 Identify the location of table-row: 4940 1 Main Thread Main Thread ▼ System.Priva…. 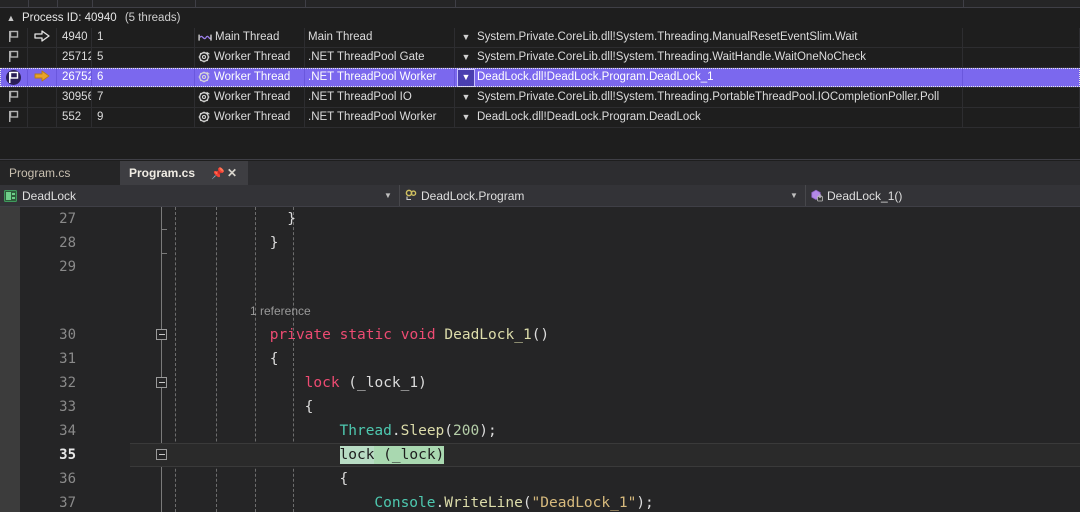
(540, 38).